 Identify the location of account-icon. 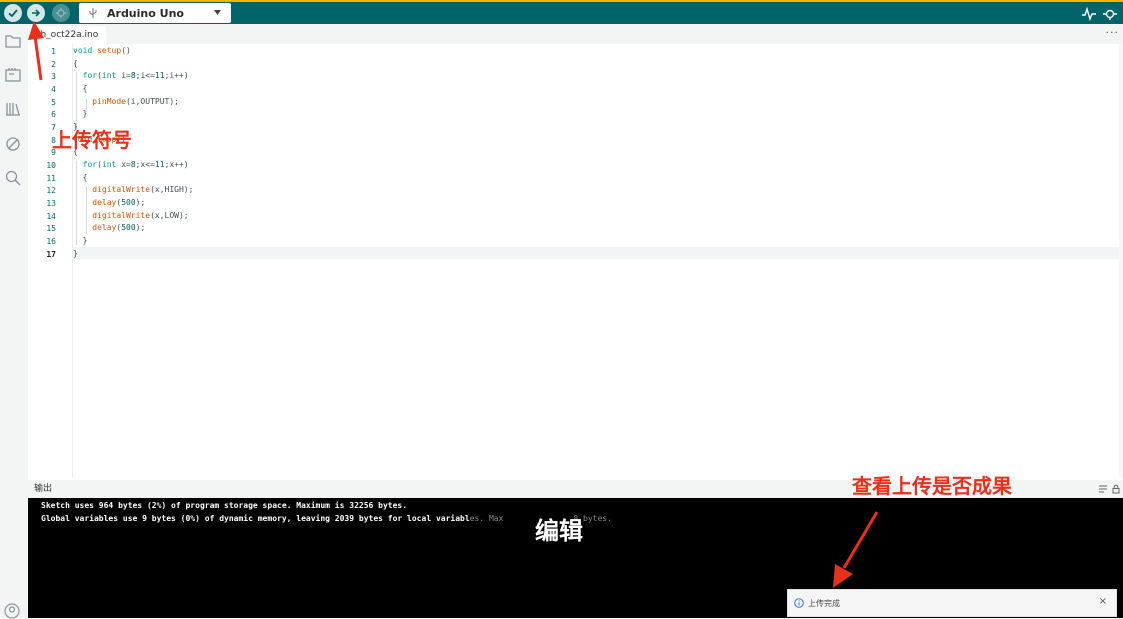
(12, 611).